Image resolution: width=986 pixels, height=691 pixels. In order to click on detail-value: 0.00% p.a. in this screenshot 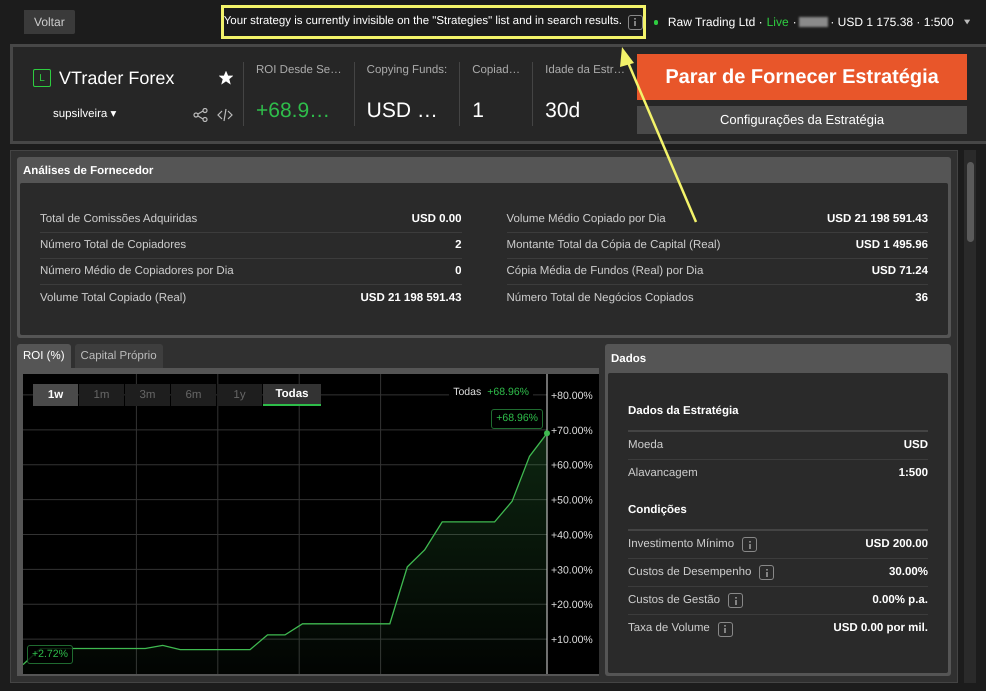, I will do `click(900, 600)`.